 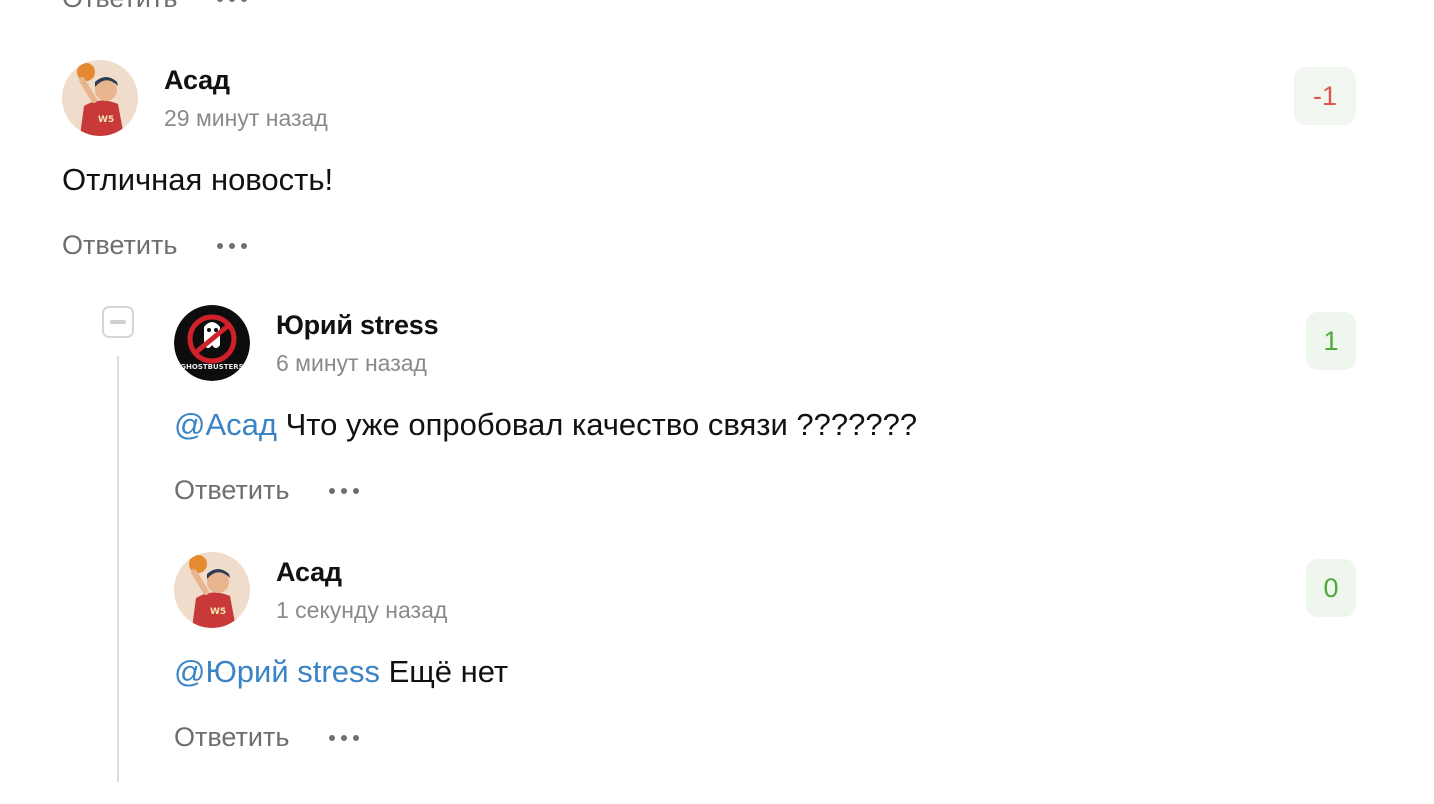 I want to click on comment-text: @Юрий stress Ещё нет, so click(x=765, y=672).